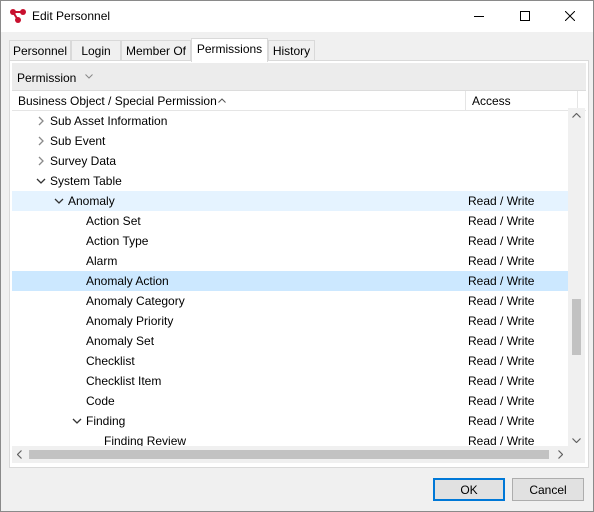  What do you see at coordinates (19, 454) in the screenshot?
I see `scroll-left-icon` at bounding box center [19, 454].